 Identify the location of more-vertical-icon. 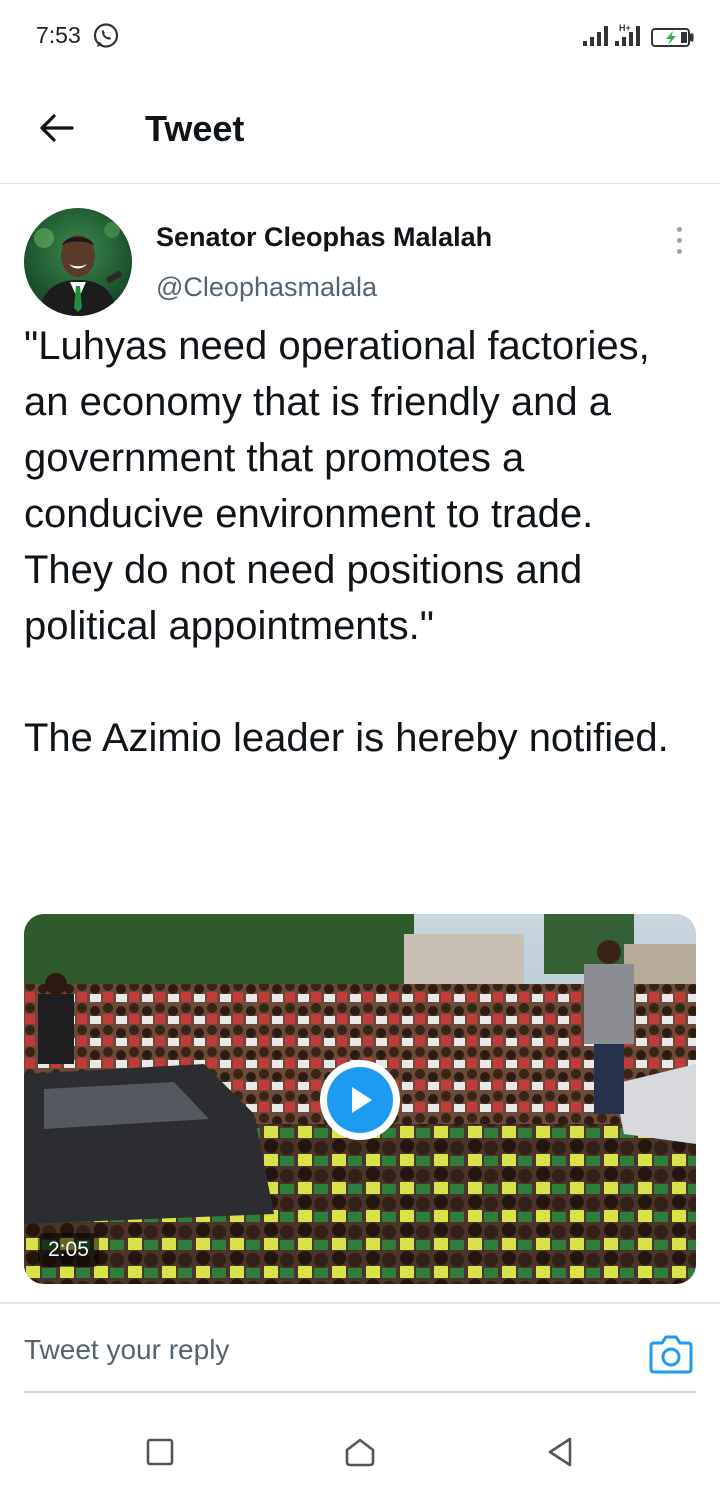
(679, 240).